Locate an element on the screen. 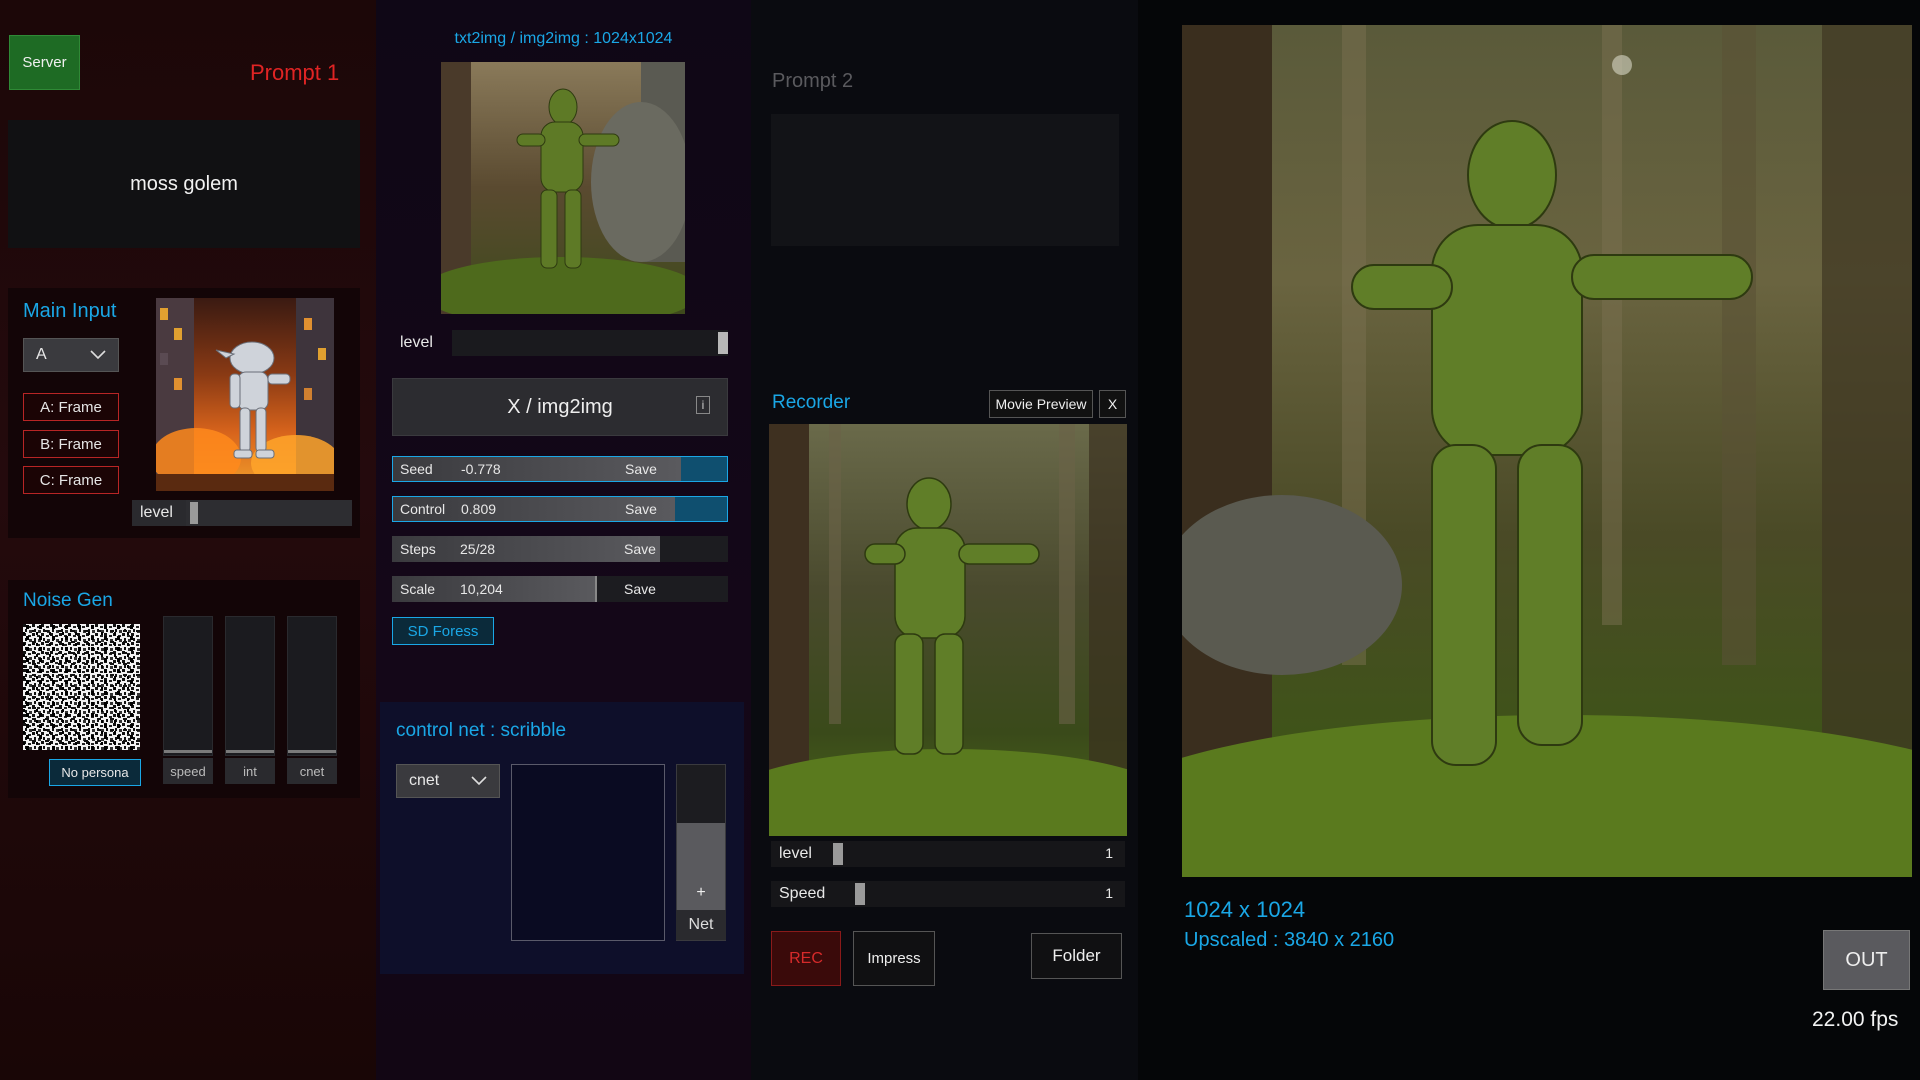 This screenshot has width=1920, height=1080. control-value: 0.809 is located at coordinates (479, 509).